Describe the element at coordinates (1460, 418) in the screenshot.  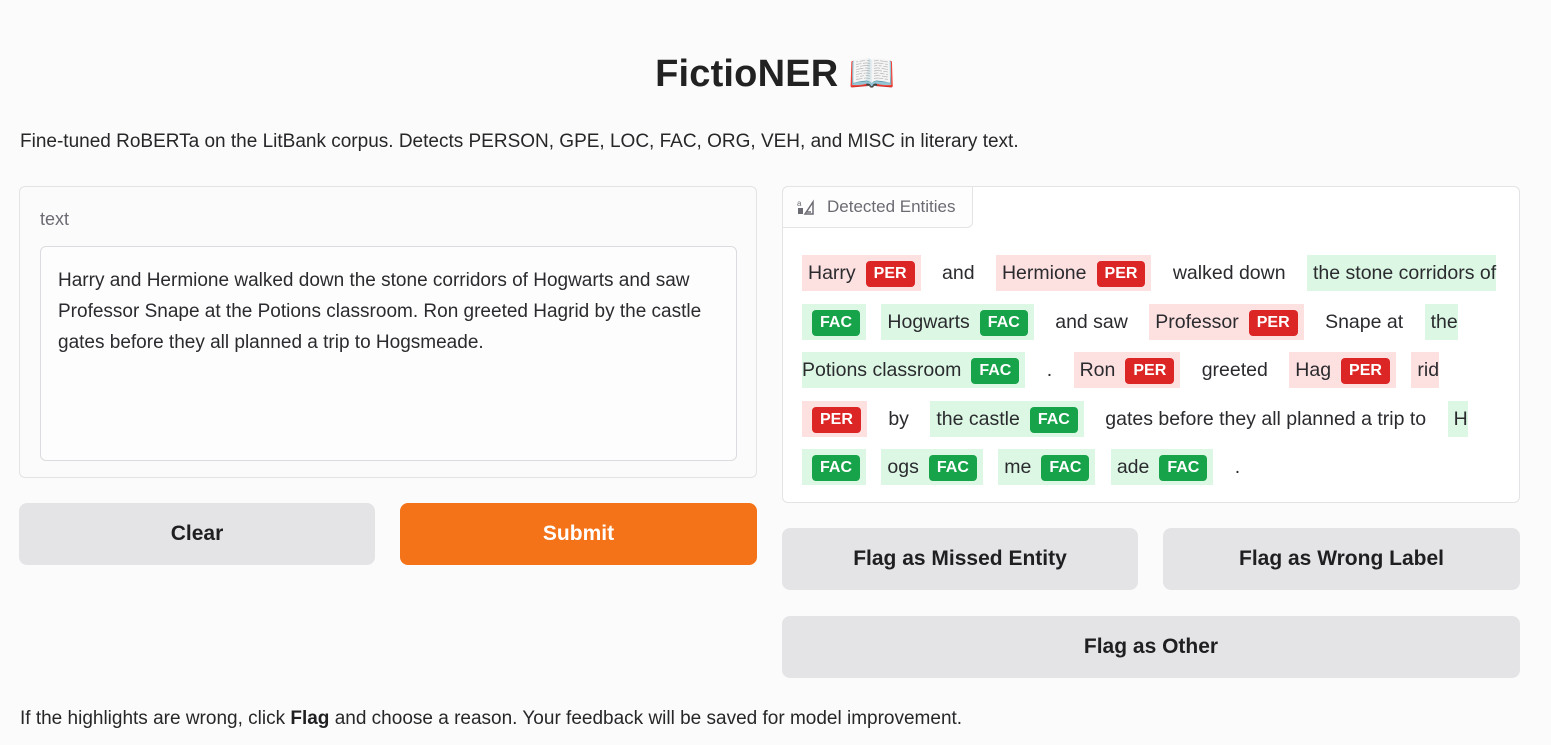
I see `token-text: H` at that location.